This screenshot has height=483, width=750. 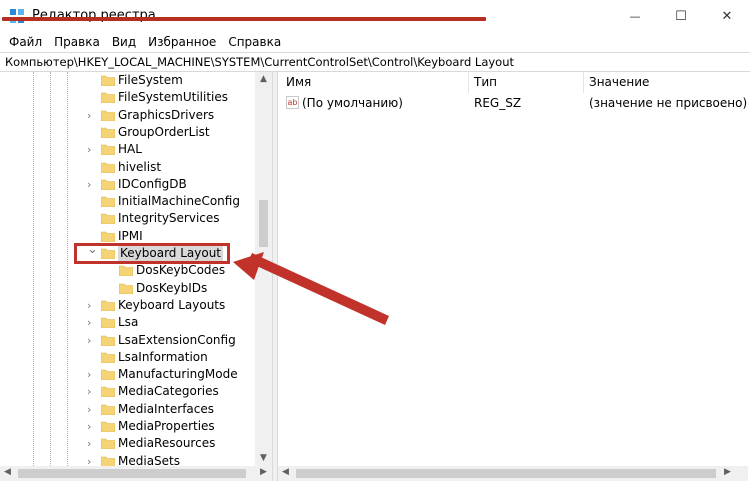 I want to click on annotation-arrow, so click(x=311, y=288).